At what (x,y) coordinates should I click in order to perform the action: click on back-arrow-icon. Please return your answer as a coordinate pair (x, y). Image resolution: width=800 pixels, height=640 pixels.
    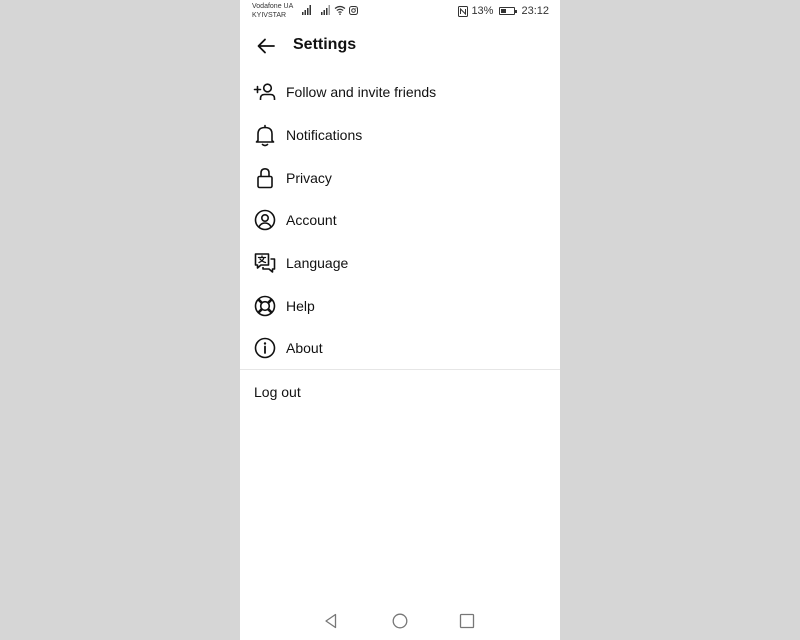
    Looking at the image, I should click on (266, 46).